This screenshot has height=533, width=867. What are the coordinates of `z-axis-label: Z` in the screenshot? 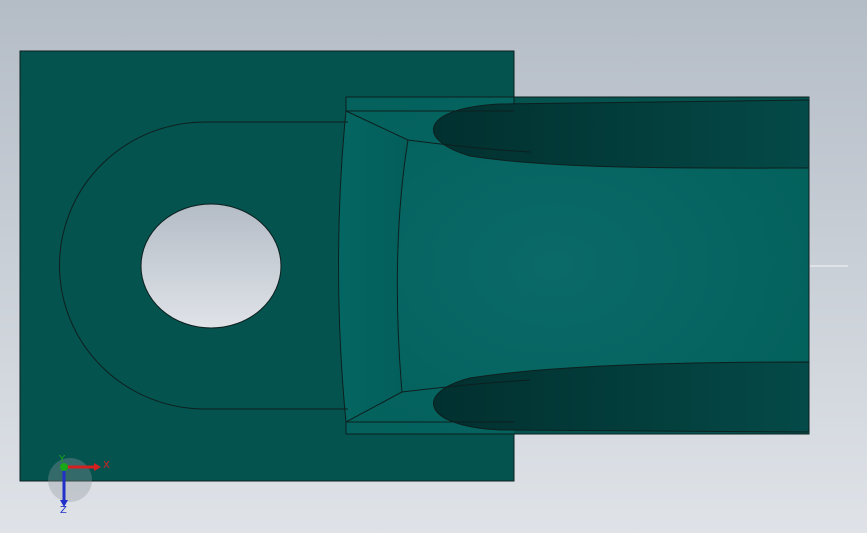 It's located at (63, 510).